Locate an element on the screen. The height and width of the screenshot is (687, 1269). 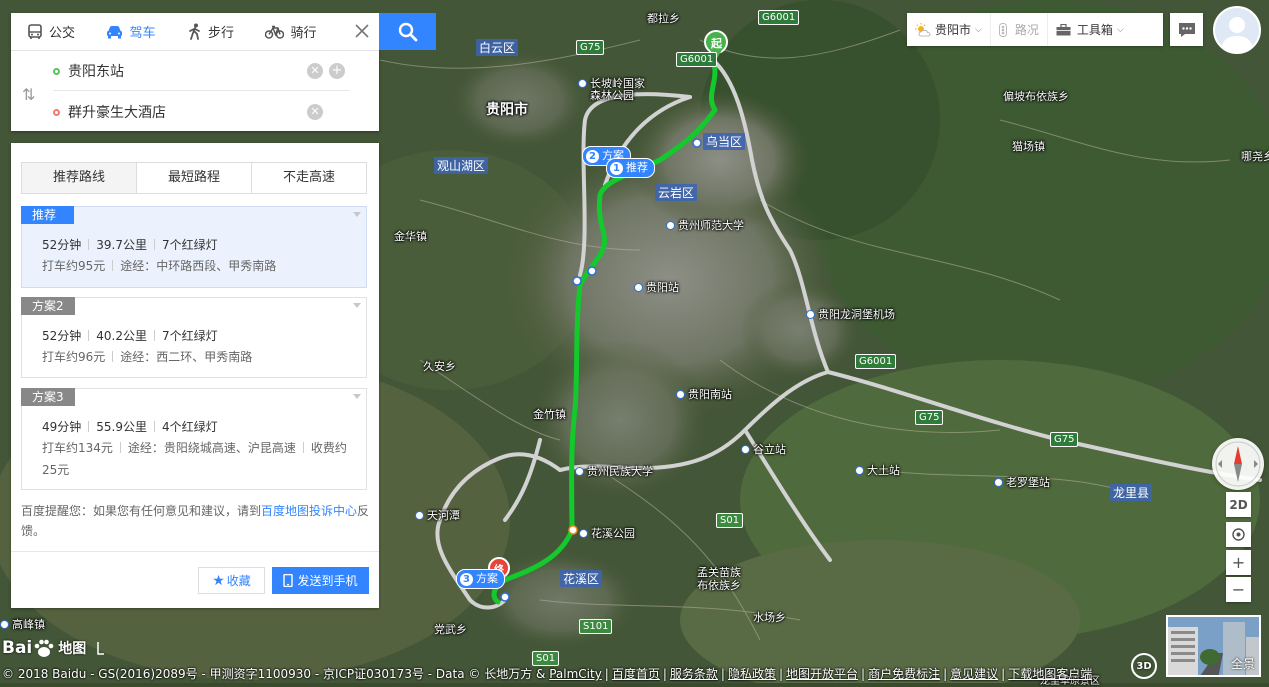
tab-no-highway: 不走高速 is located at coordinates (309, 178).